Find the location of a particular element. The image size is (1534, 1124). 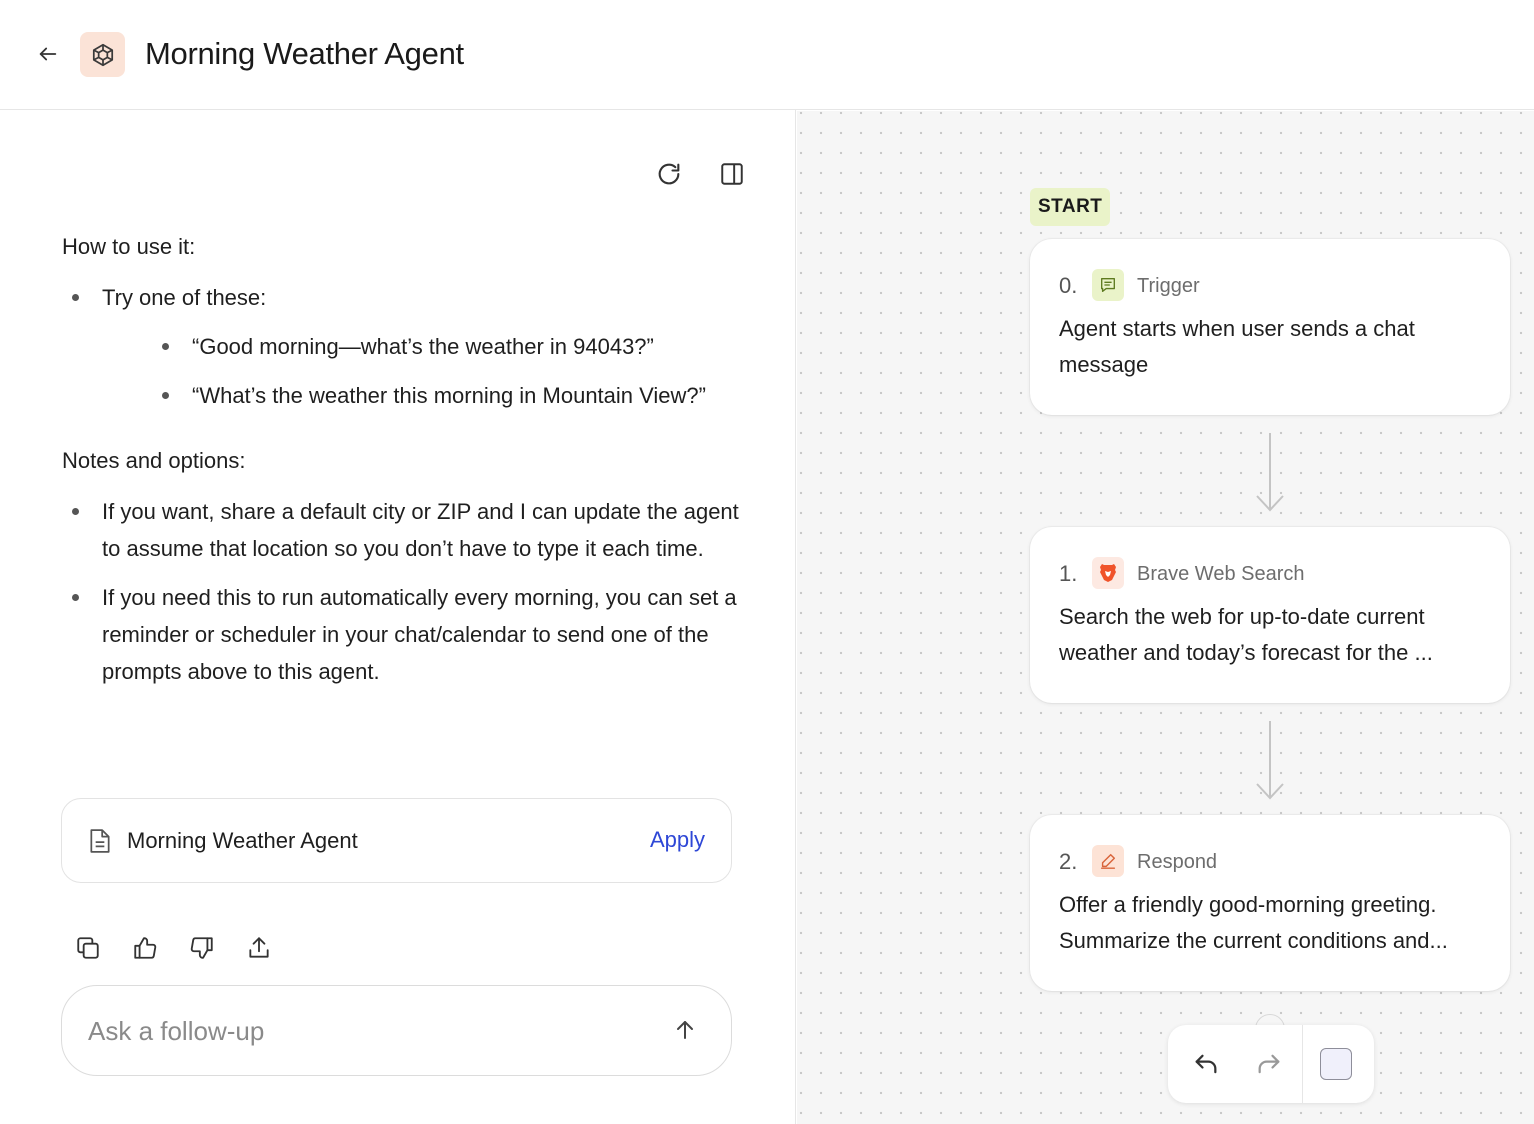

node-type: Brave Web Search is located at coordinates (1221, 574).